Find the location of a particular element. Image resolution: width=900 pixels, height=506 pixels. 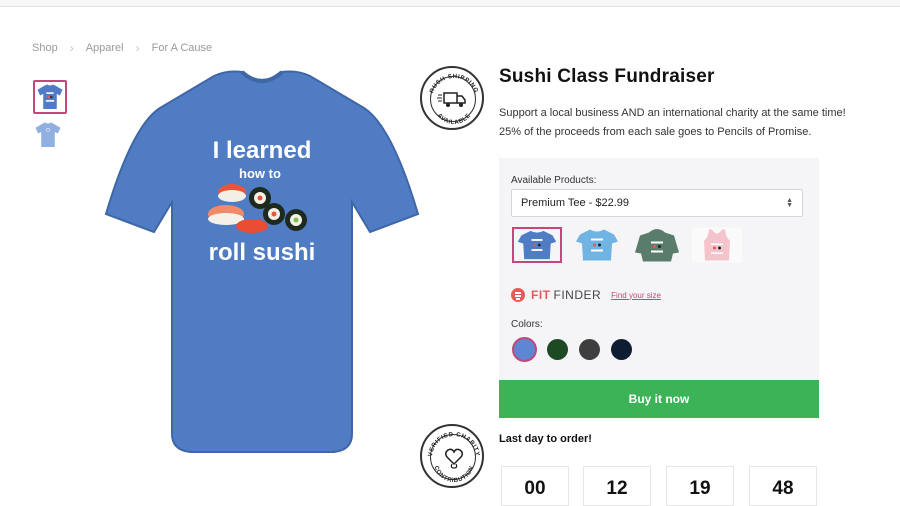

countdown-minutes: 19 is located at coordinates (700, 486).